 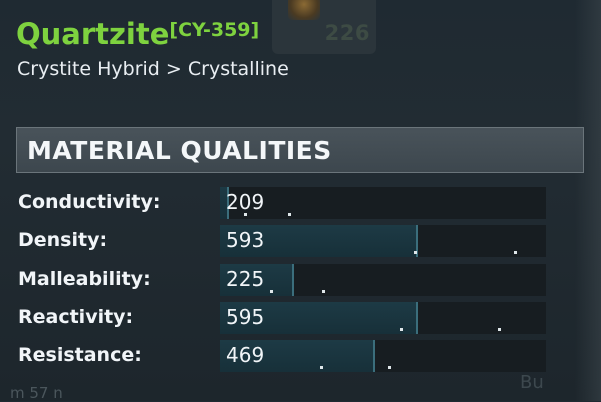 What do you see at coordinates (532, 382) in the screenshot?
I see `footer-button-label: Bu` at bounding box center [532, 382].